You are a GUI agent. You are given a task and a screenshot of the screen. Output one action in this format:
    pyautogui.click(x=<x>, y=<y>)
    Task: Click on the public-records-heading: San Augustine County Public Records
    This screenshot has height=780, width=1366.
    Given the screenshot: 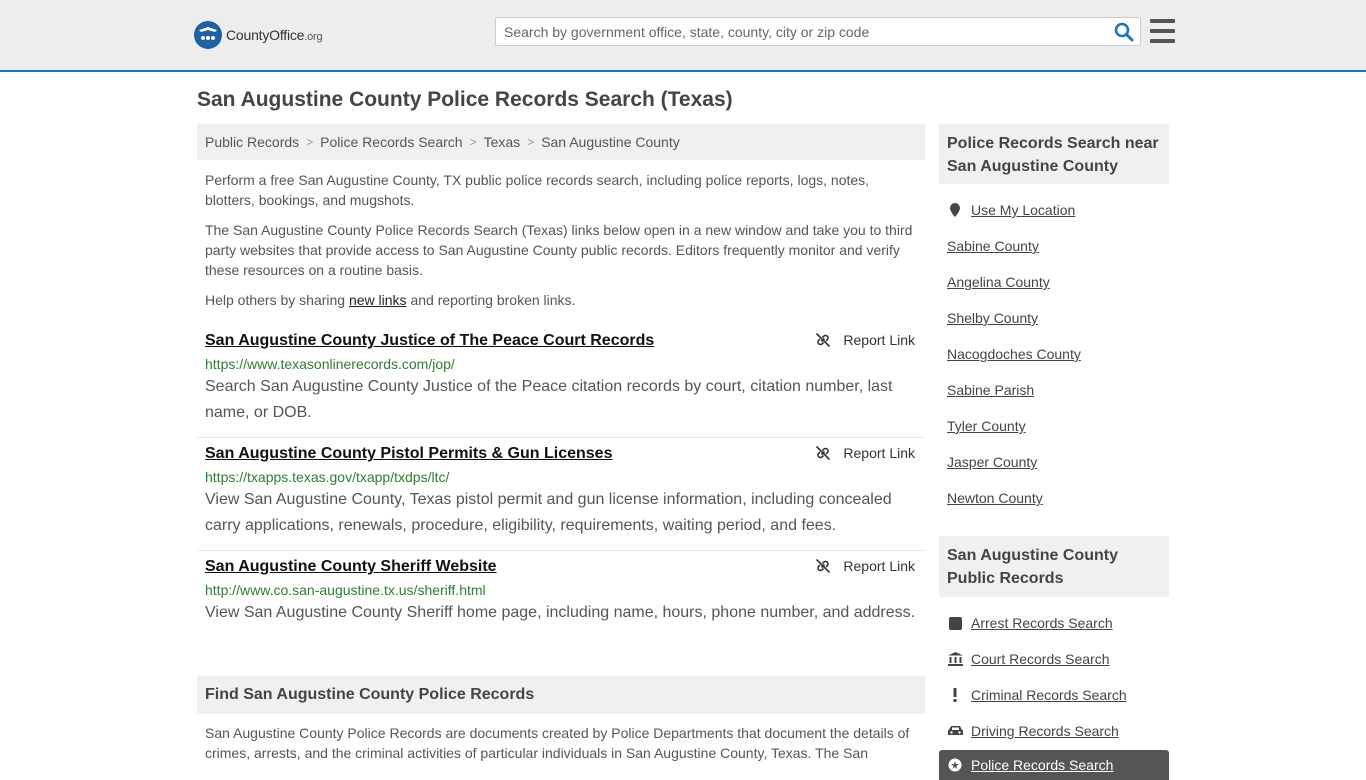 What is the action you would take?
    pyautogui.click(x=1054, y=566)
    